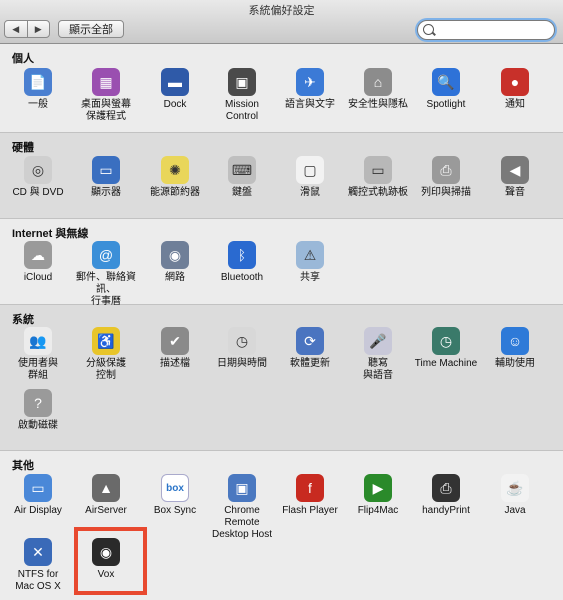 The width and height of the screenshot is (563, 600). What do you see at coordinates (106, 289) in the screenshot?
I see `pref-pane-label: 郵件、聯絡資訊、 行事曆` at bounding box center [106, 289].